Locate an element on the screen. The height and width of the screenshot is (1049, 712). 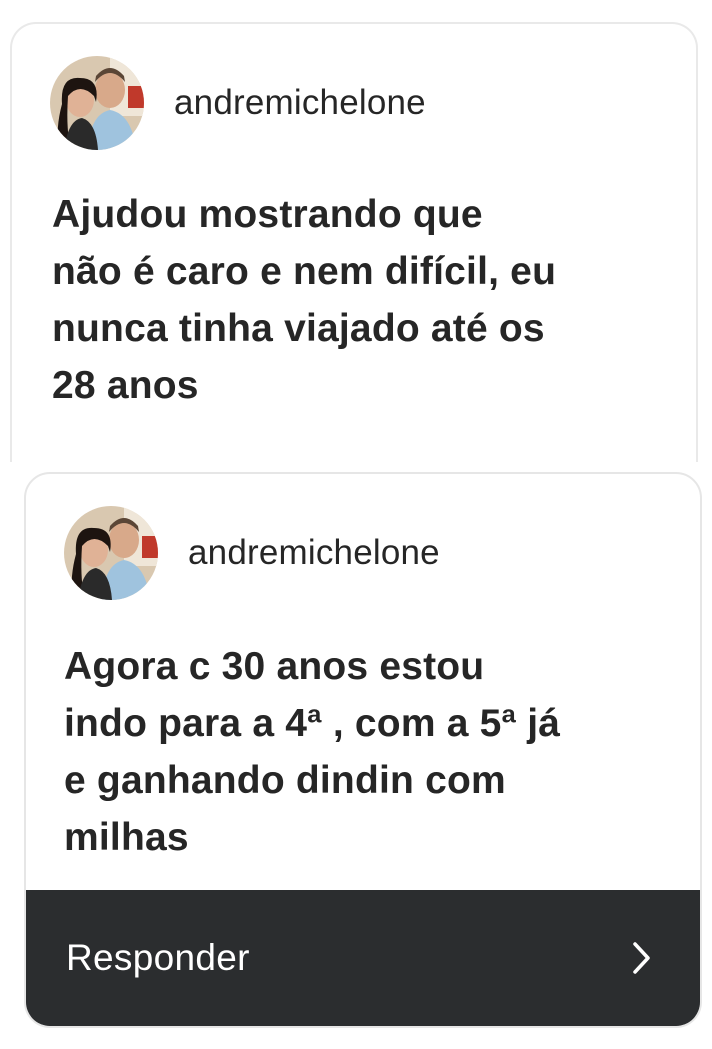
message-line: indo para a 4ª , com a 5ª já is located at coordinates (312, 723).